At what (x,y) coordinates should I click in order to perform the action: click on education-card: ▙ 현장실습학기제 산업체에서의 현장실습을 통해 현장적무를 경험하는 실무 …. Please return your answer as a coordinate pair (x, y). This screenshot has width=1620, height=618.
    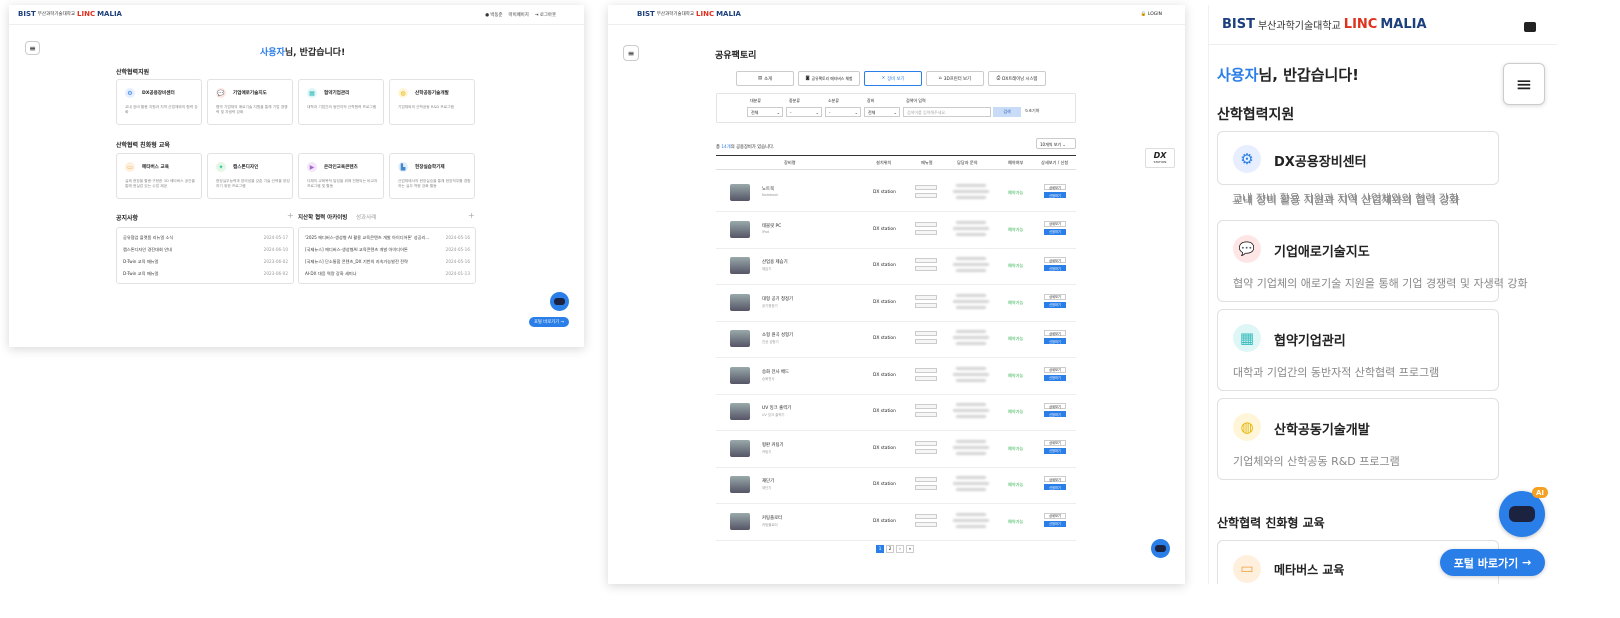
    Looking at the image, I should click on (432, 176).